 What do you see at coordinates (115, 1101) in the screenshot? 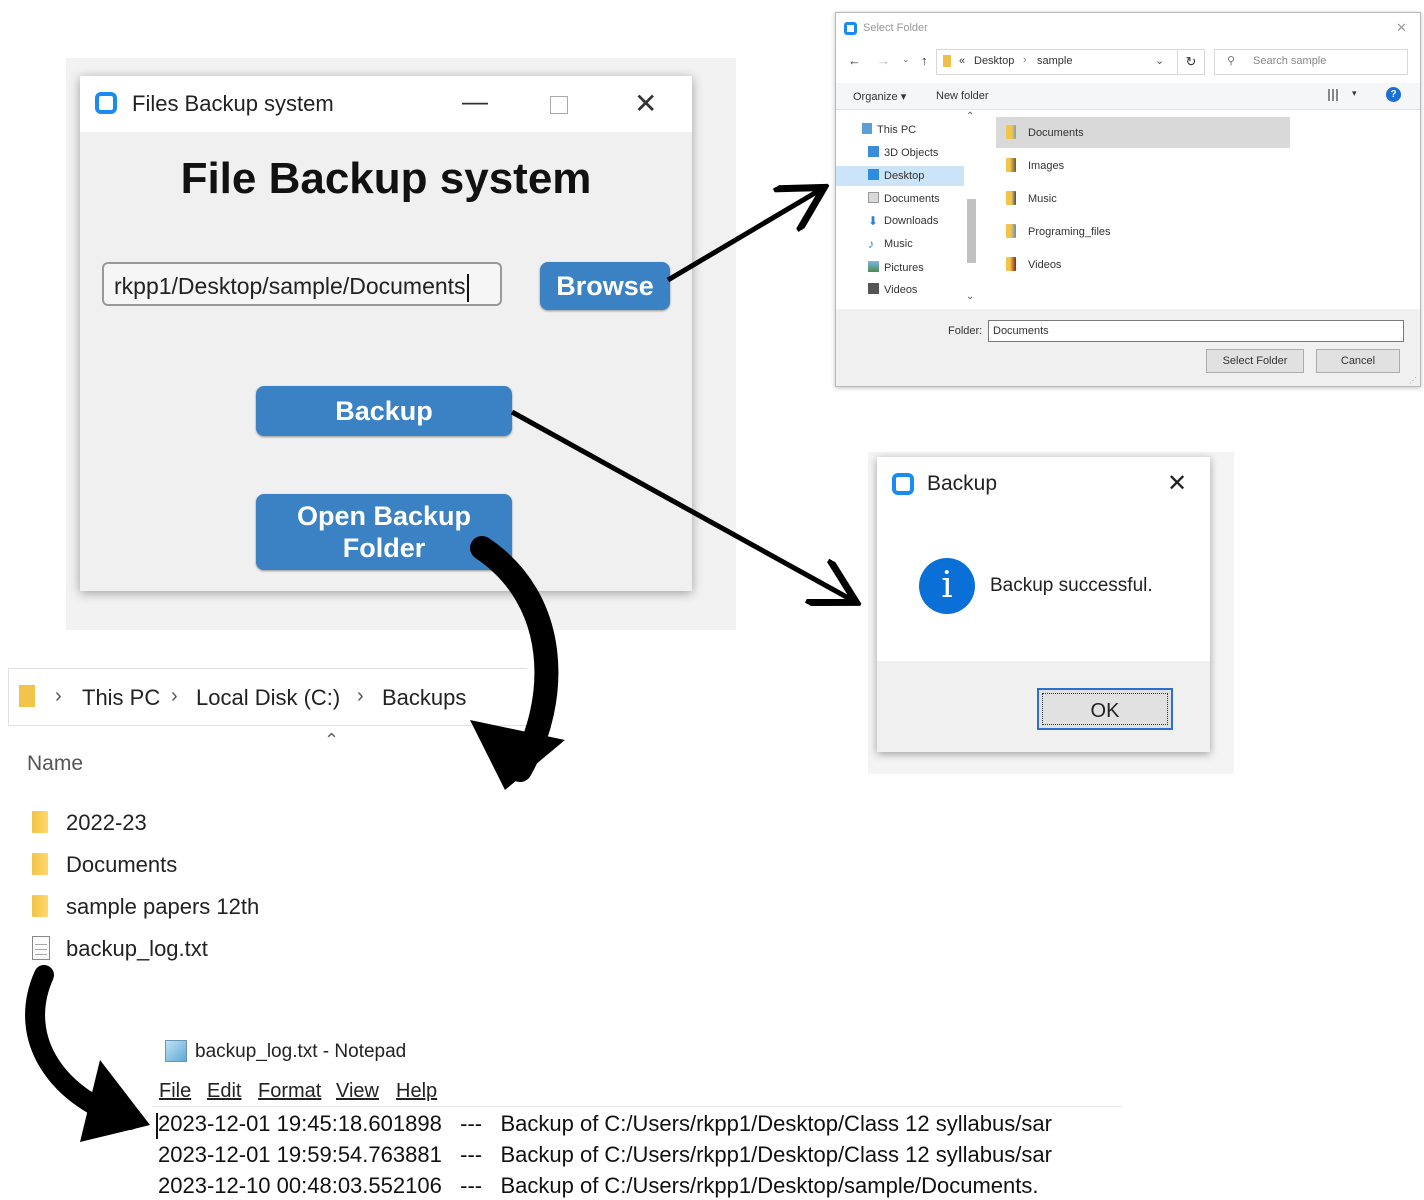
I see `arrow-log-head` at bounding box center [115, 1101].